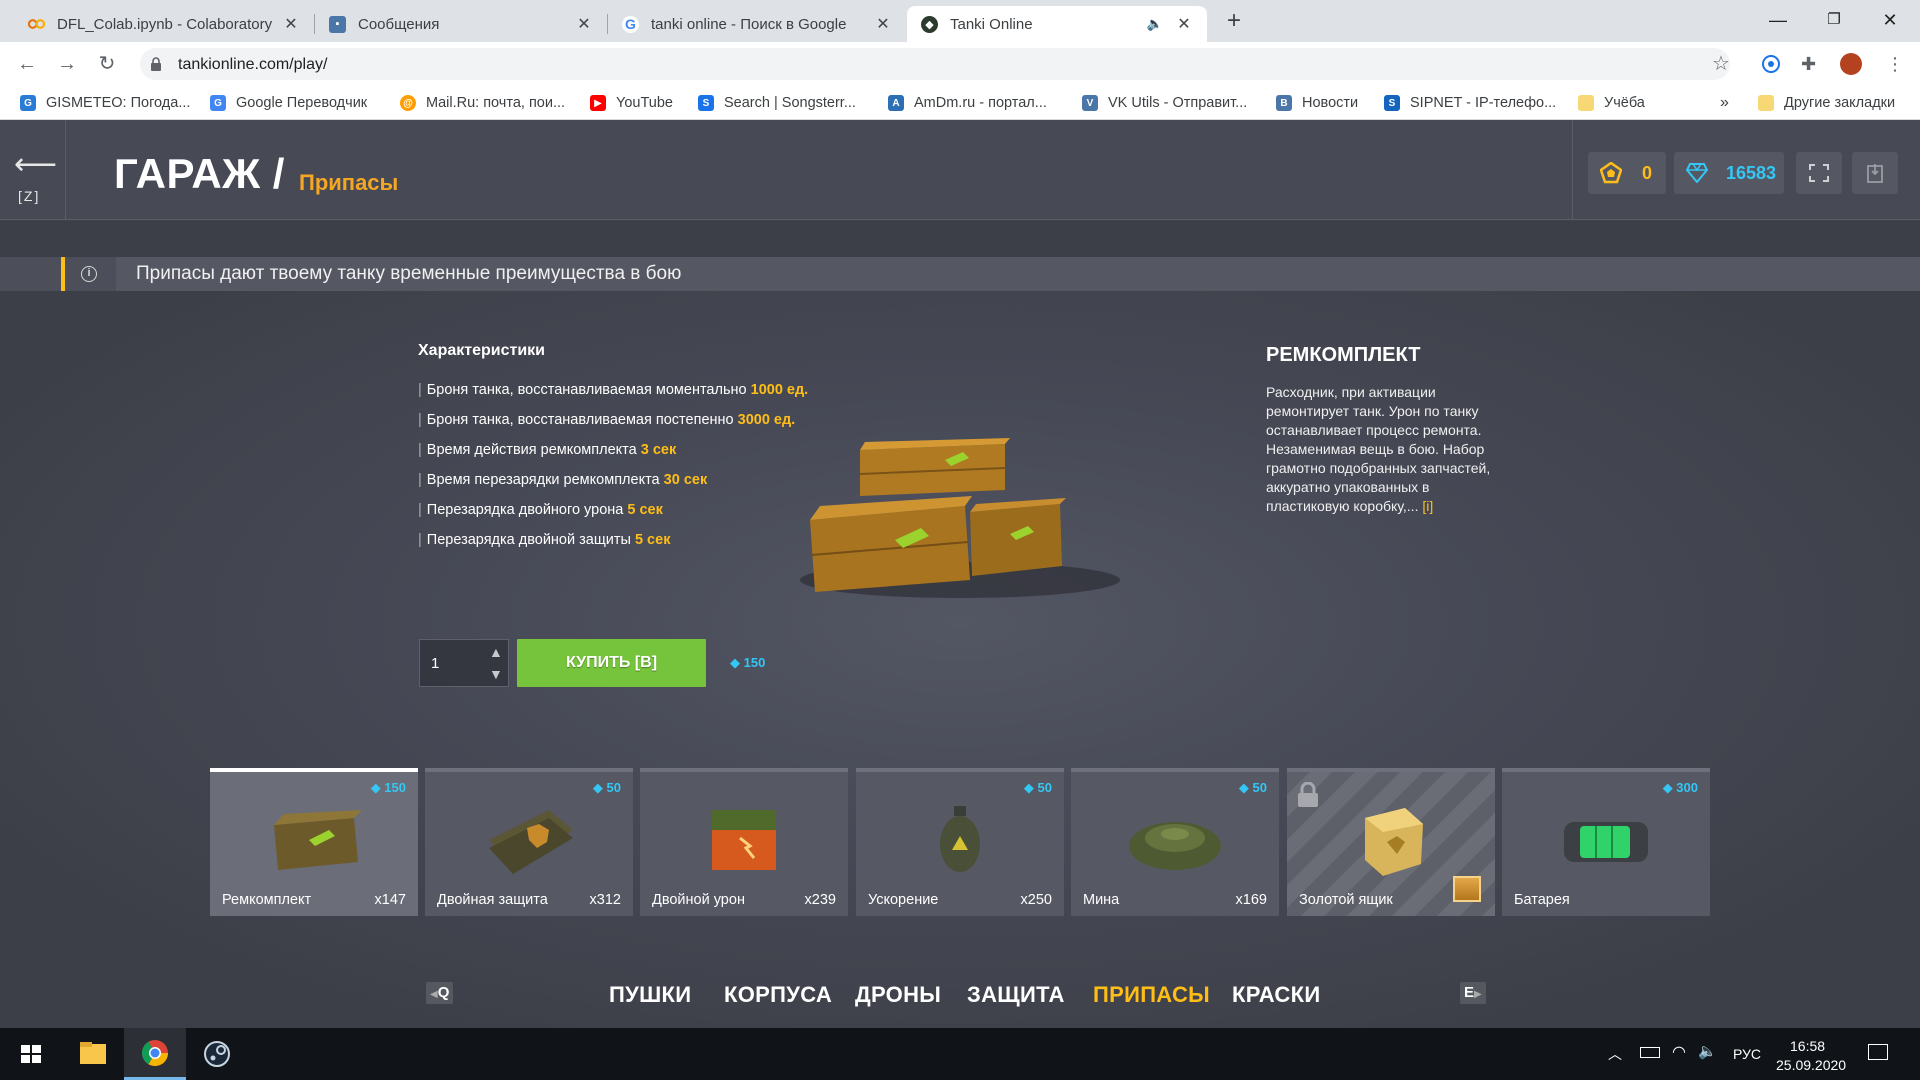 The height and width of the screenshot is (1080, 1920). I want to click on stars-value: 0, so click(1647, 173).